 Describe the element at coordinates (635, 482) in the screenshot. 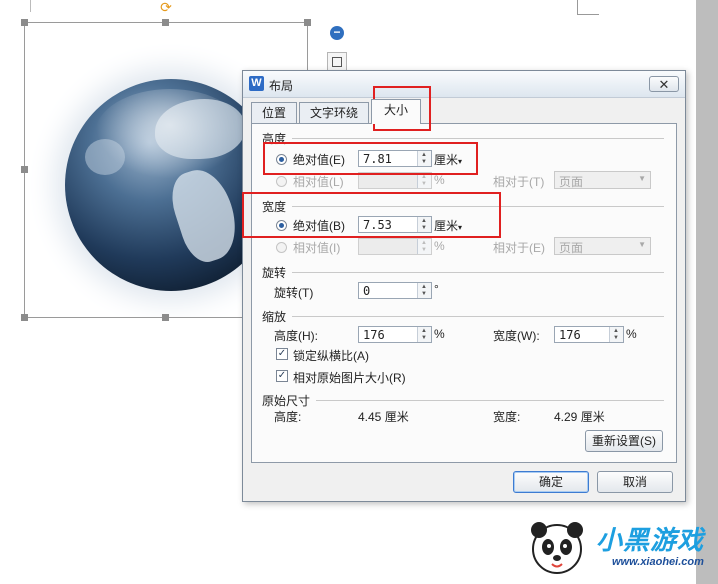

I see `cancel-button: 取消` at that location.